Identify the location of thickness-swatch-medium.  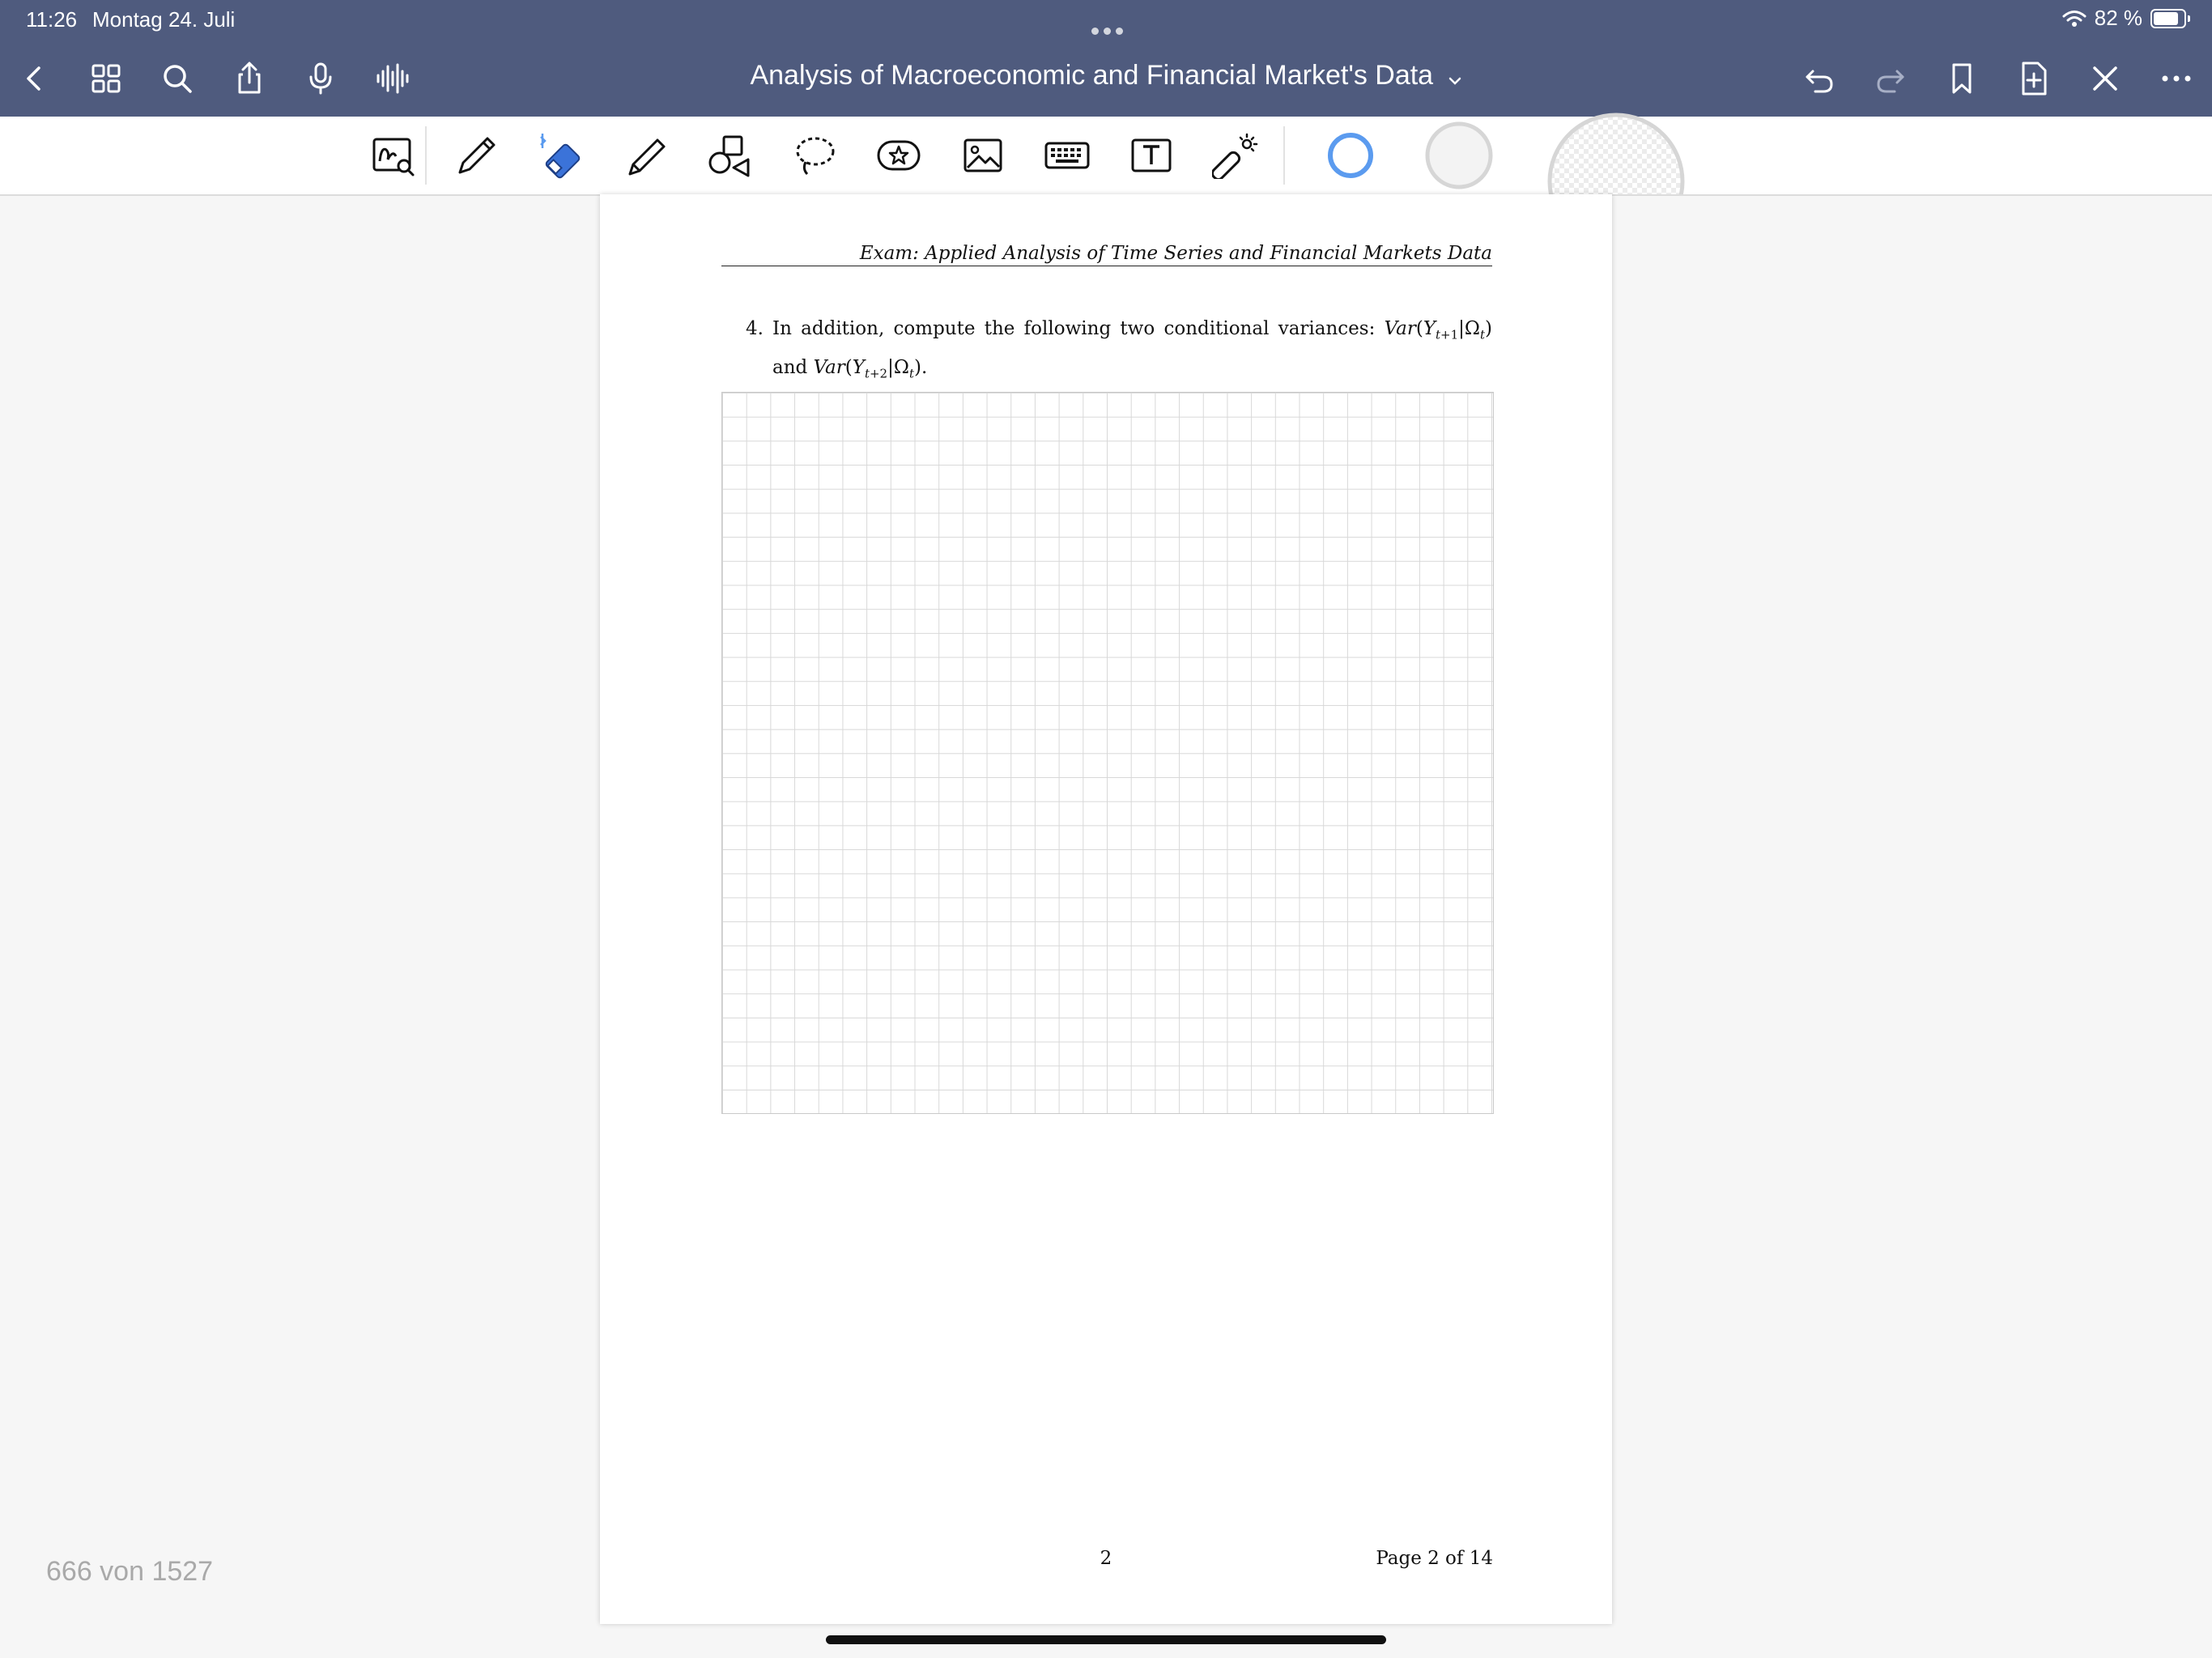
(1459, 155).